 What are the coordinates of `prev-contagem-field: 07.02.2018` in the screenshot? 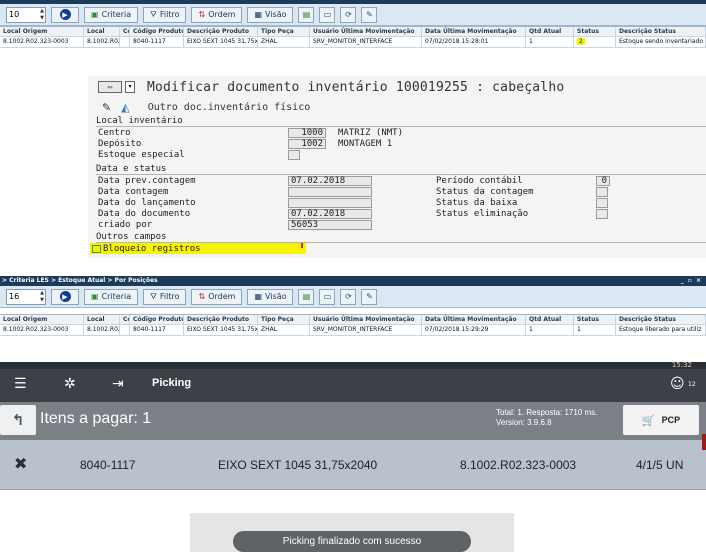 It's located at (330, 181).